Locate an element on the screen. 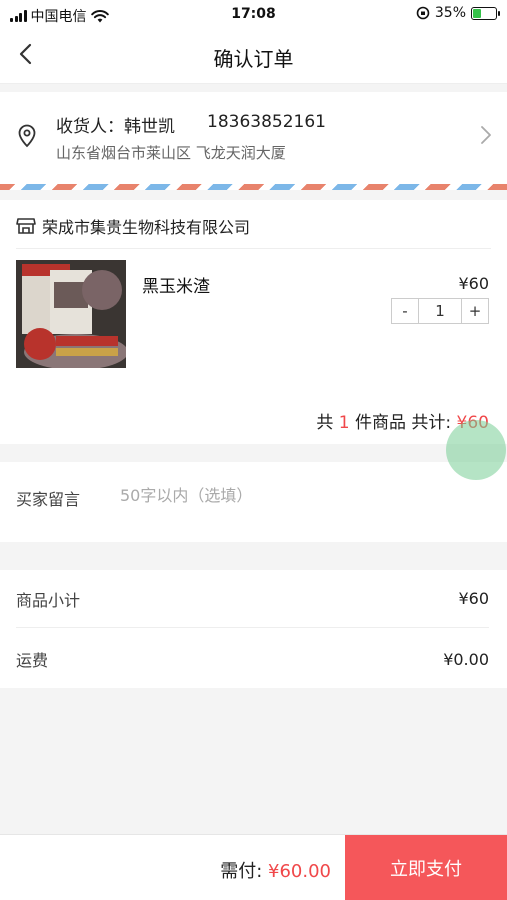 The image size is (507, 900). quantity-value: 1 is located at coordinates (440, 311).